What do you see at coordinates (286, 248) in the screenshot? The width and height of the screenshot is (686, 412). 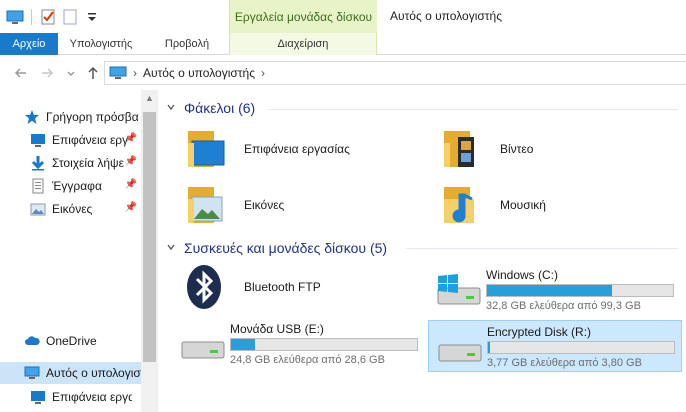 I see `group-title: Συσκευές και μονάδες δίσκου (5)` at bounding box center [286, 248].